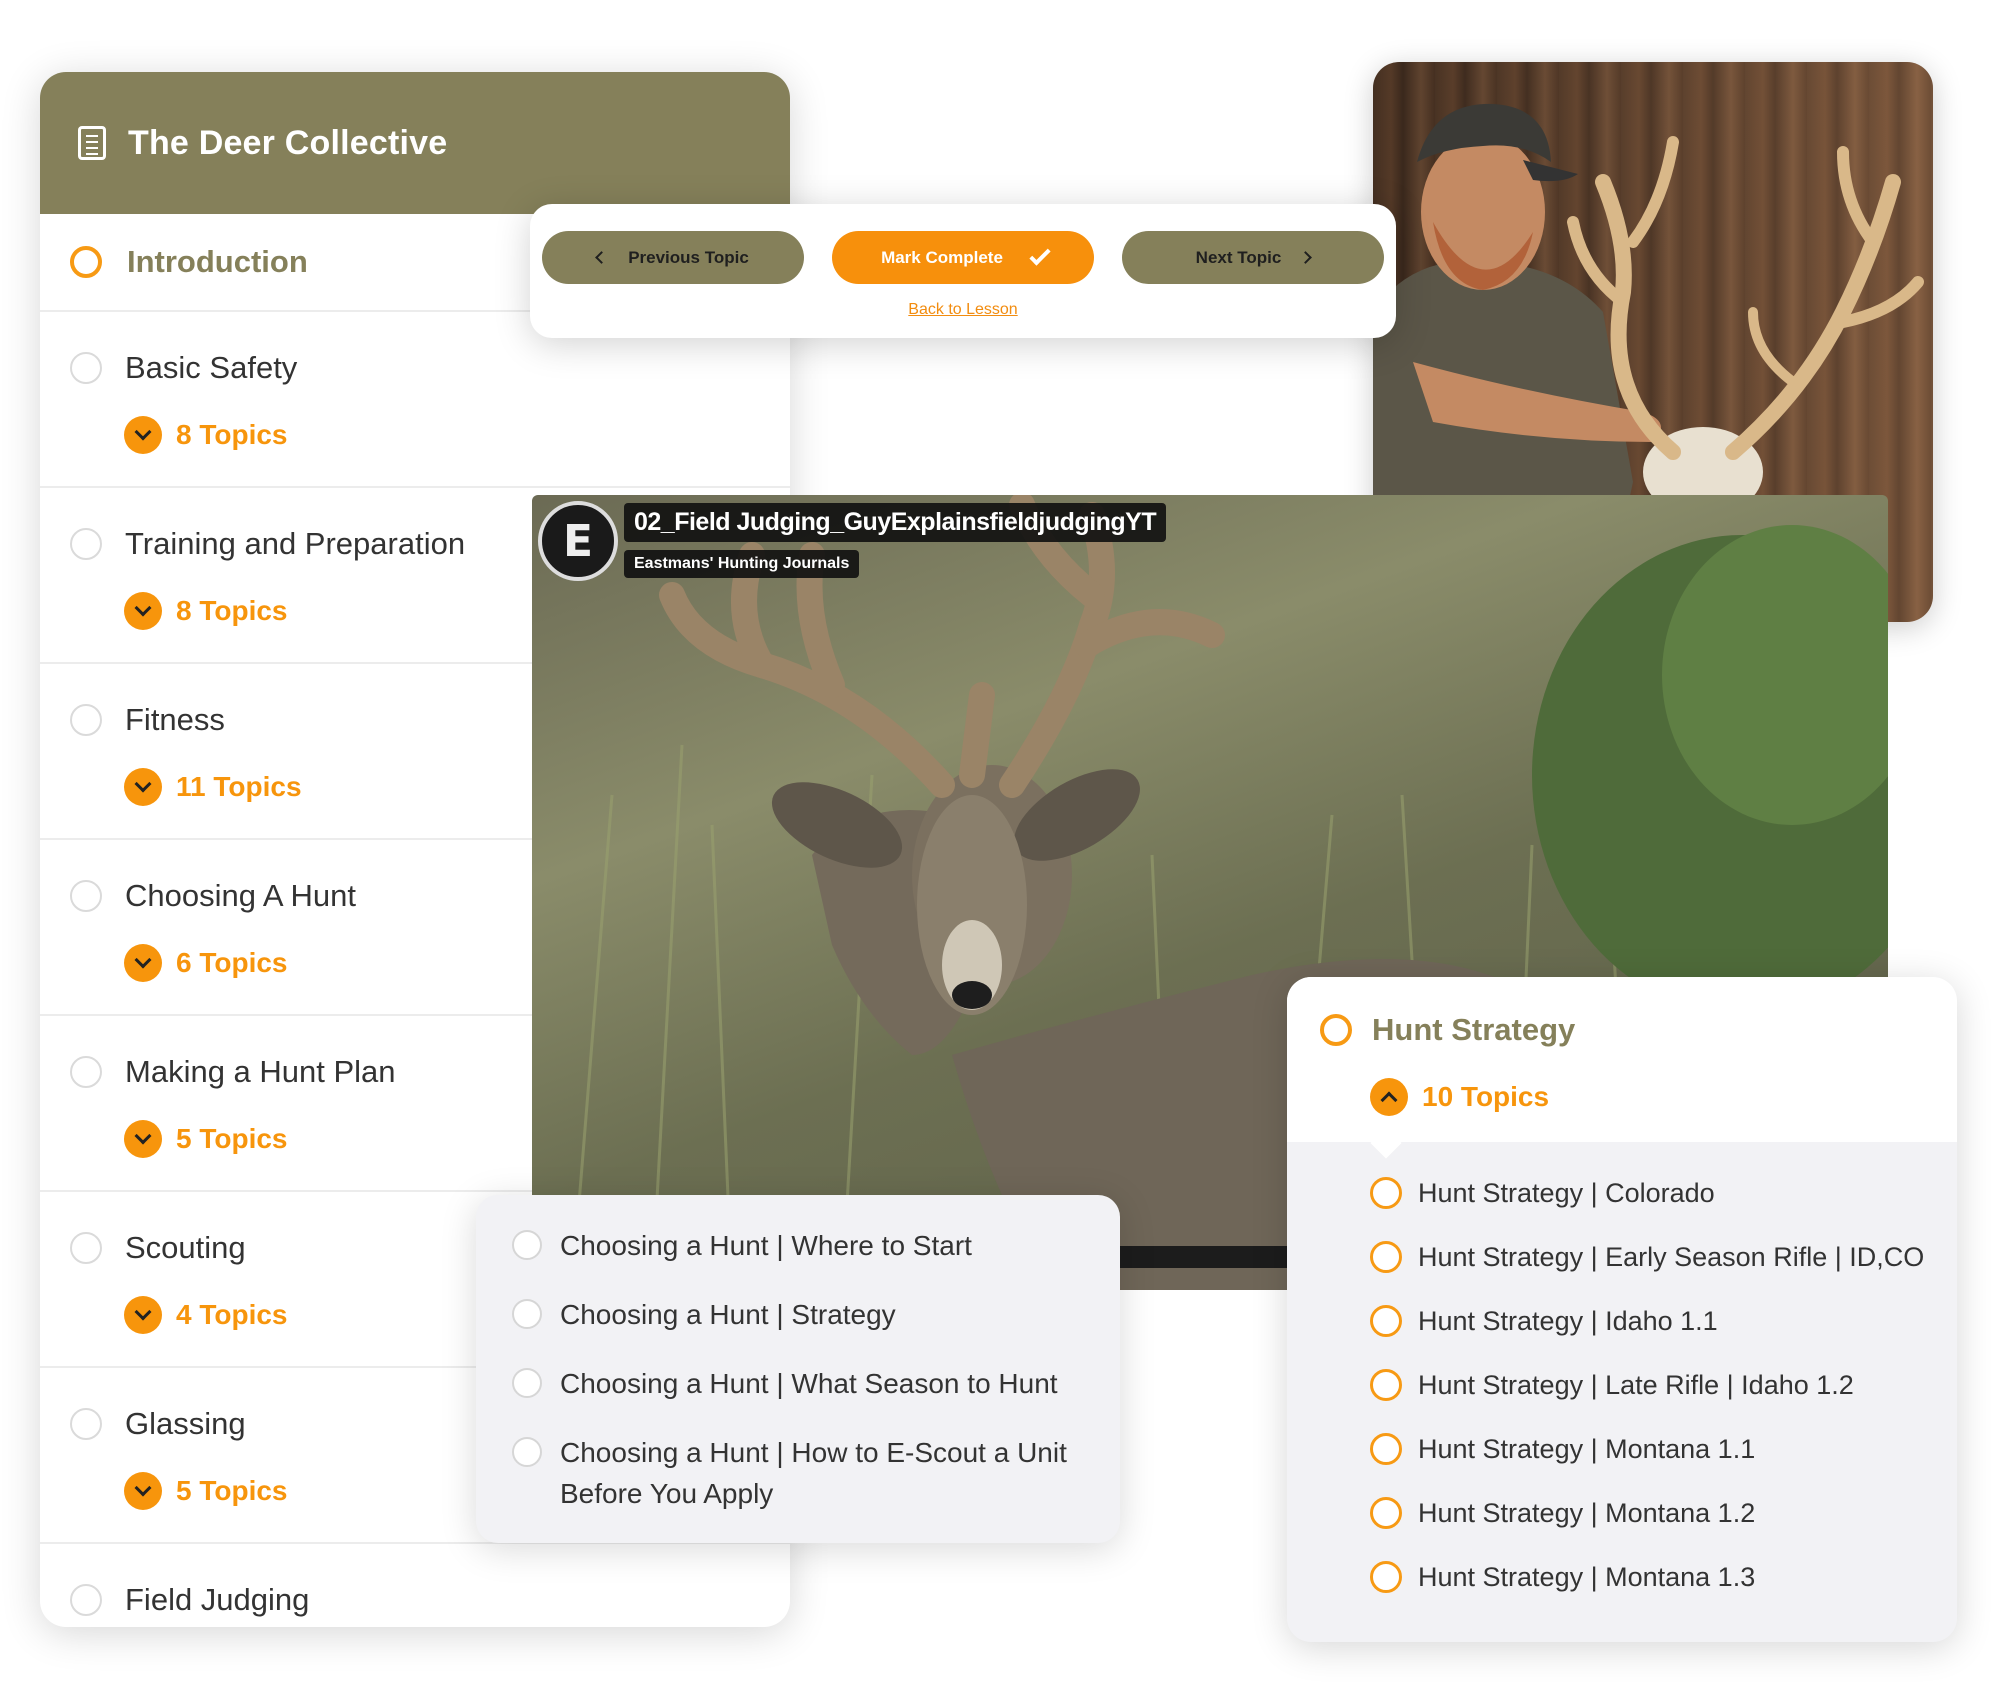 The height and width of the screenshot is (1682, 2000). Describe the element at coordinates (260, 1071) in the screenshot. I see `lesson-title: Making a Hunt Plan` at that location.